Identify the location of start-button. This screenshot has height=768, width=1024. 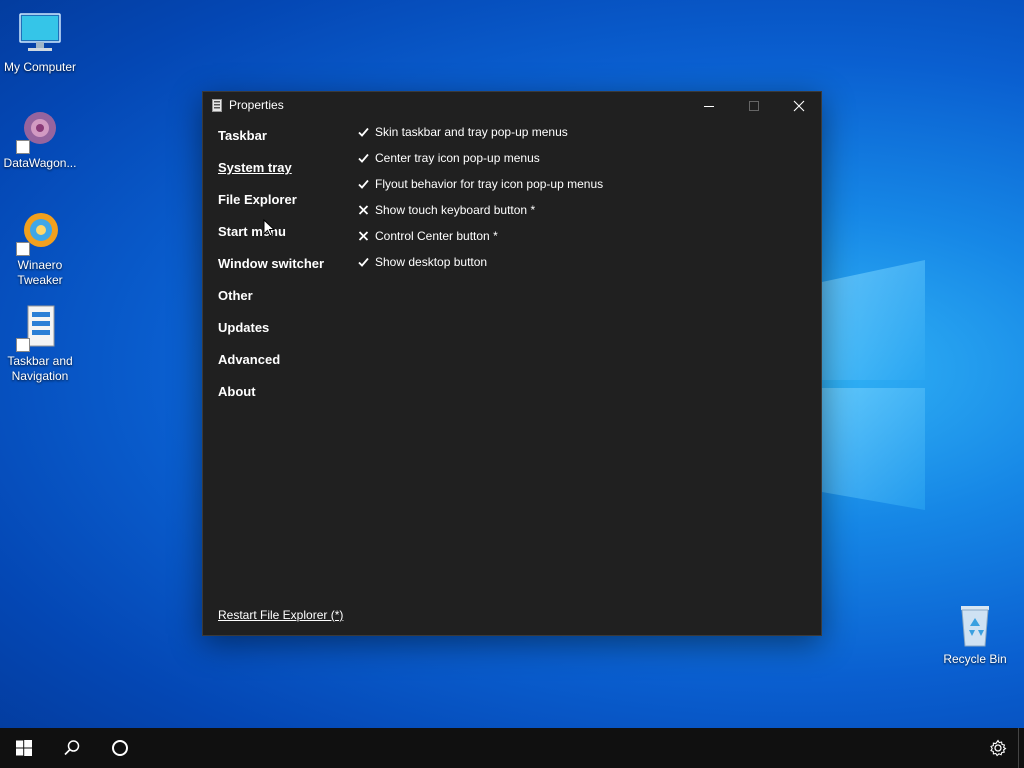
(24, 748).